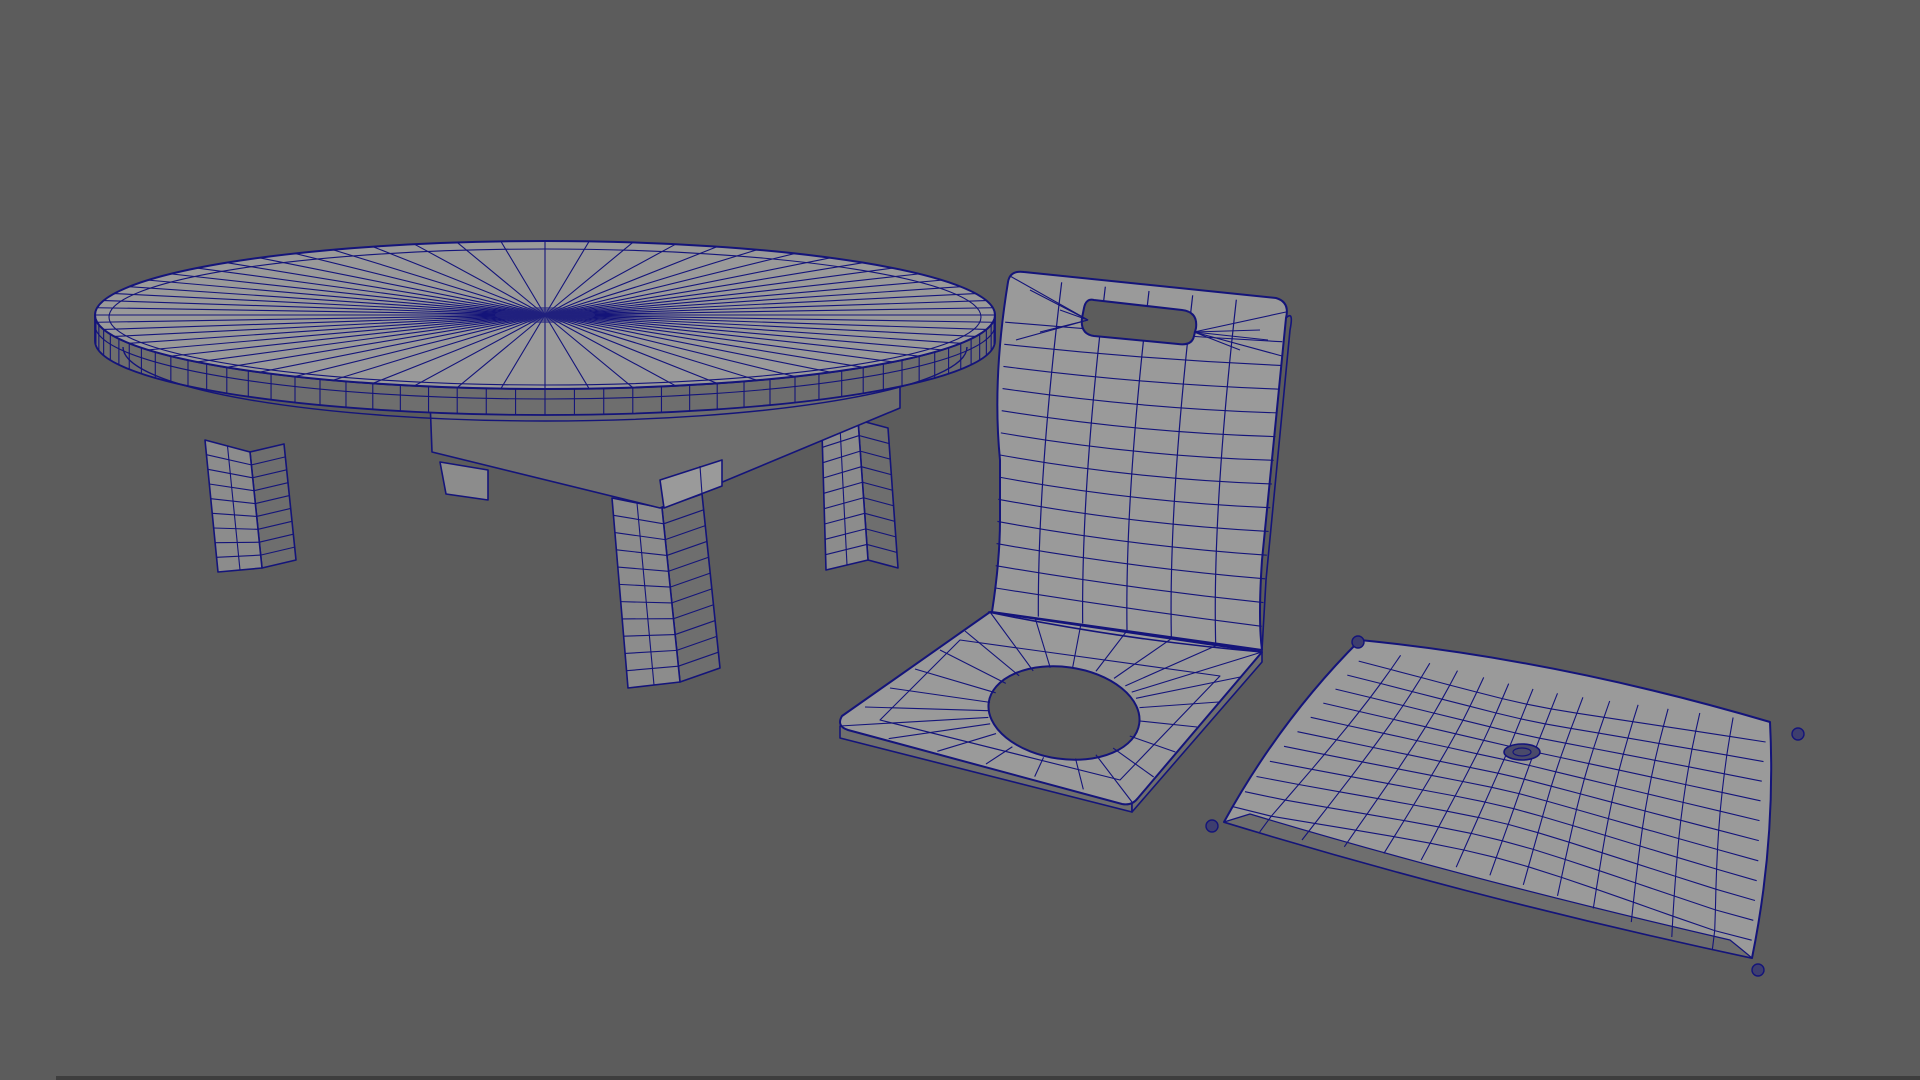 Image resolution: width=1920 pixels, height=1080 pixels. What do you see at coordinates (988, 1078) in the screenshot?
I see `viewport-bottom-border` at bounding box center [988, 1078].